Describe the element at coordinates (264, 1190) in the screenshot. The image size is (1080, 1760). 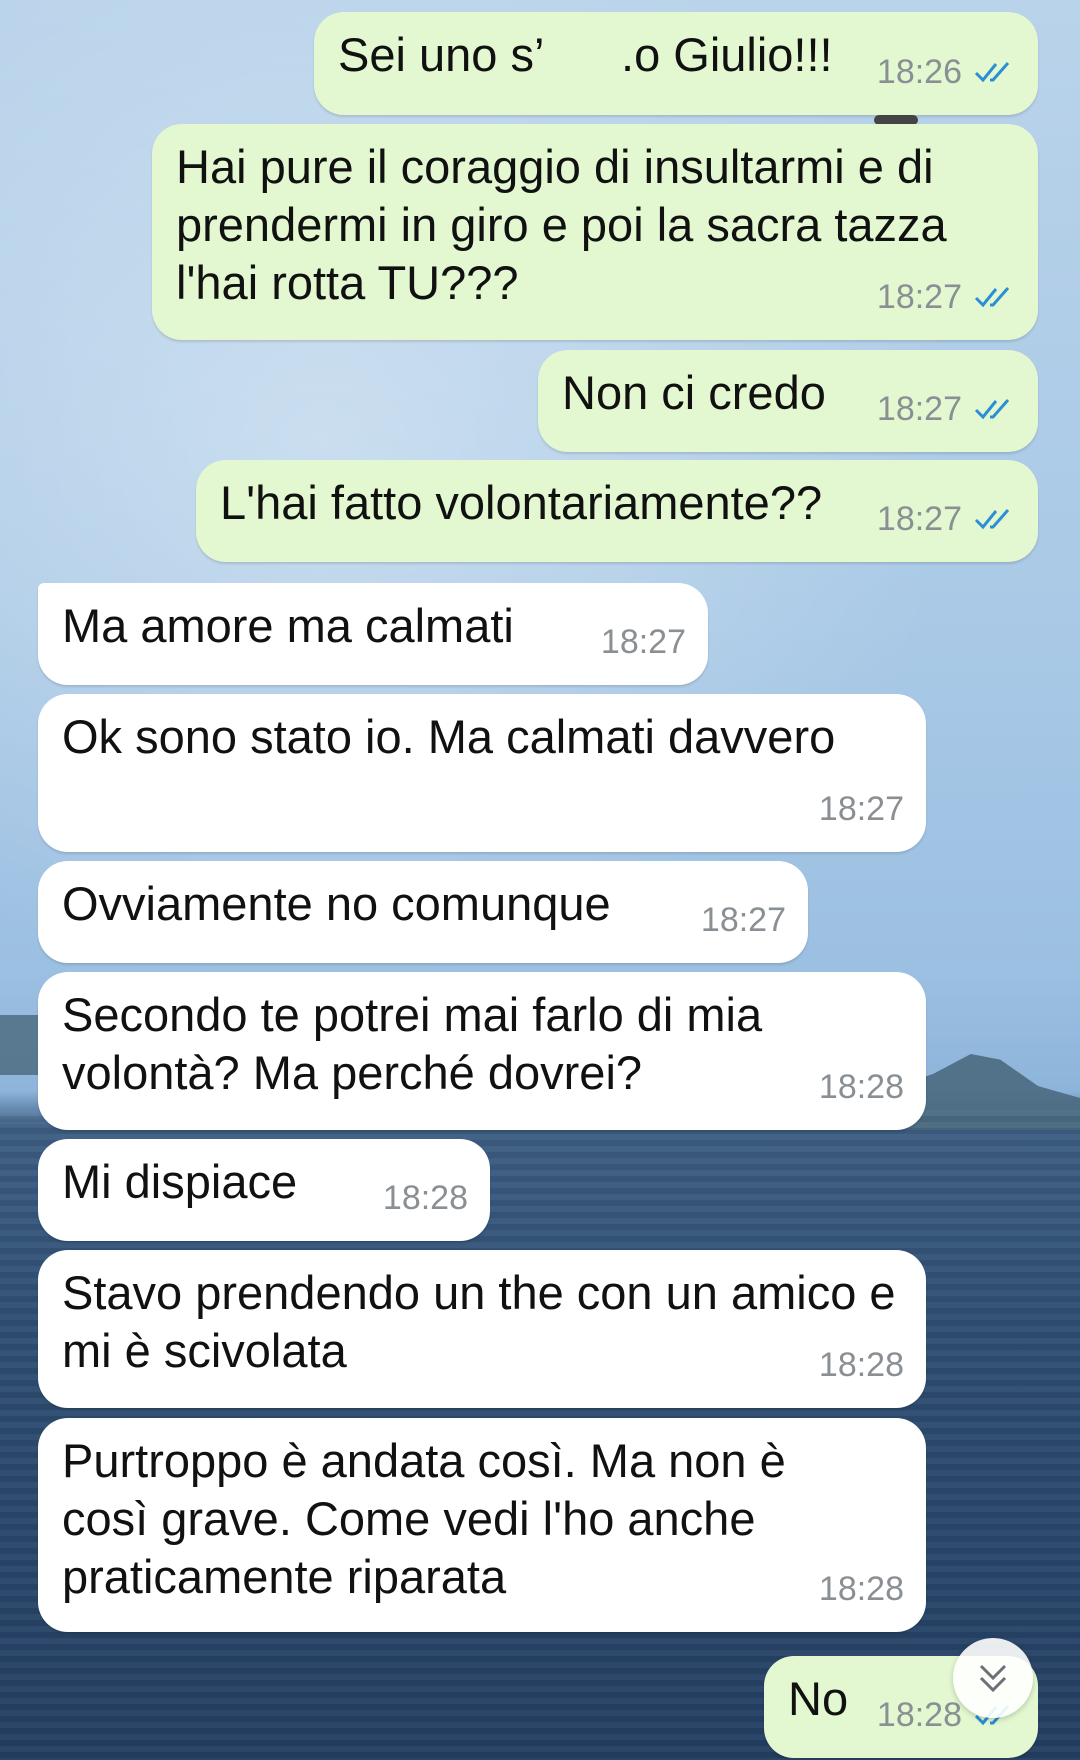
I see `incoming-message: Mi dispiace 18:28` at that location.